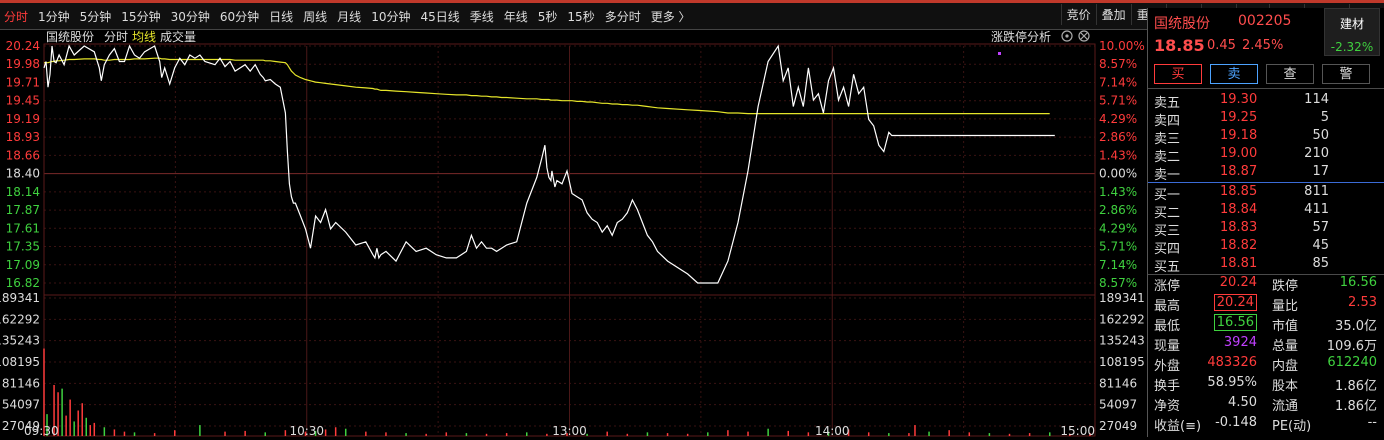  Describe the element at coordinates (1320, 263) in the screenshot. I see `order-volume: 85` at that location.